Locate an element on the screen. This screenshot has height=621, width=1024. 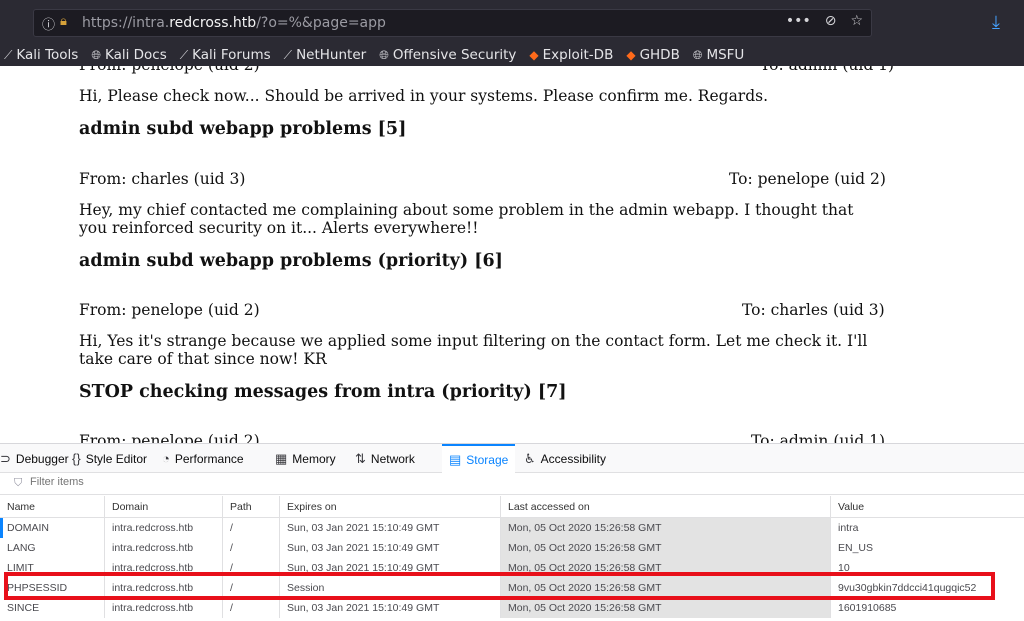
table-cell: 1601910685 is located at coordinates (927, 608).